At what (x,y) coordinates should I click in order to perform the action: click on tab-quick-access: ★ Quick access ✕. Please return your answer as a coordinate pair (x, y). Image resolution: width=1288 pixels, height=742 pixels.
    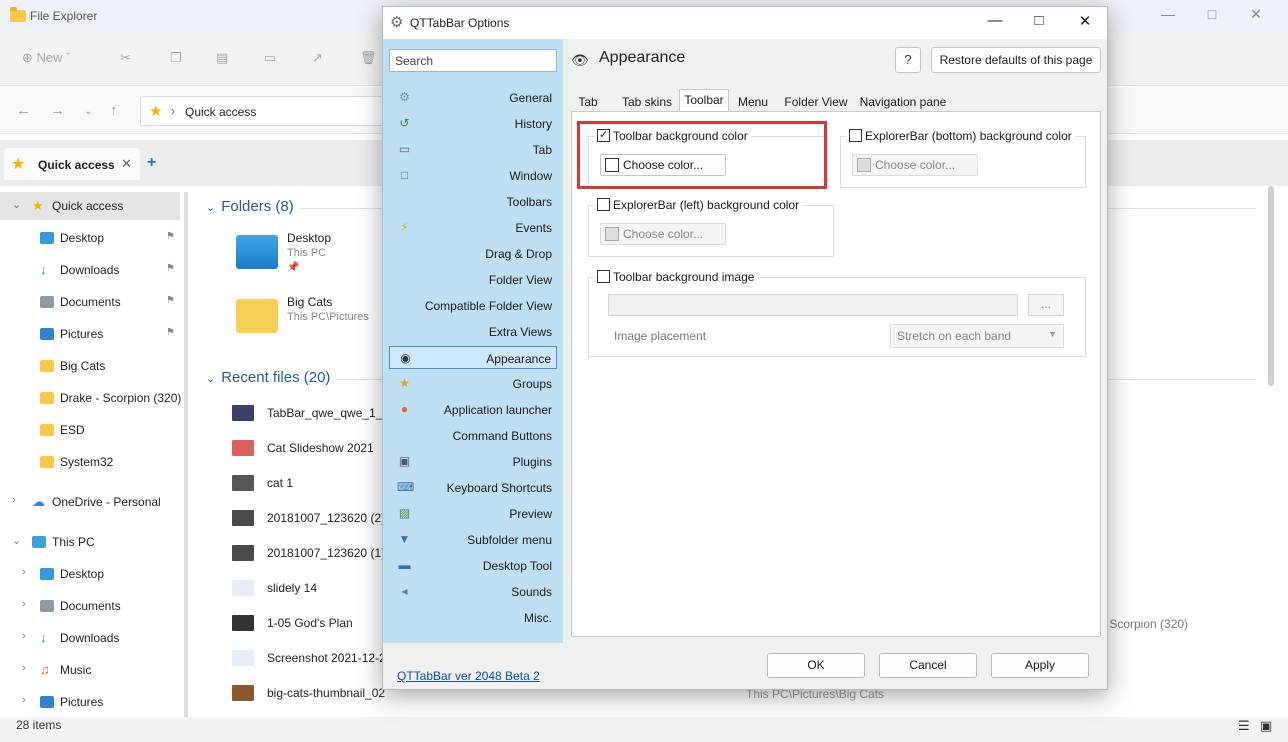
    Looking at the image, I should click on (72, 164).